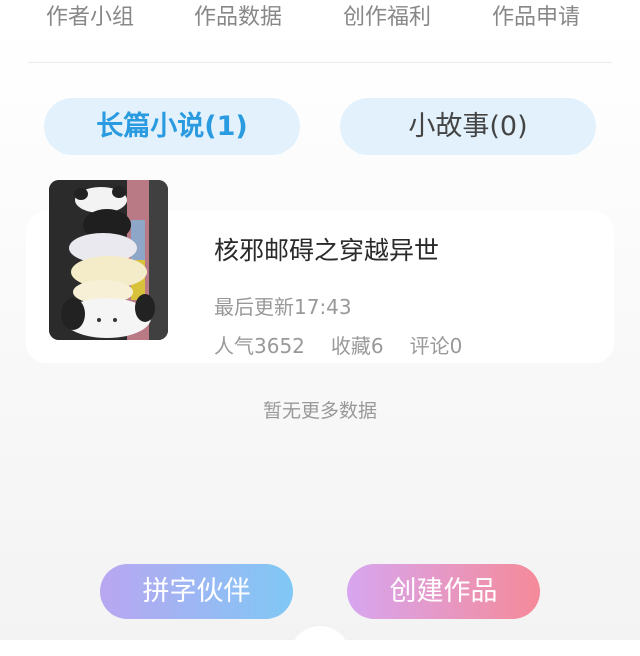  Describe the element at coordinates (238, 18) in the screenshot. I see `tab-work-data: 作品数据` at that location.